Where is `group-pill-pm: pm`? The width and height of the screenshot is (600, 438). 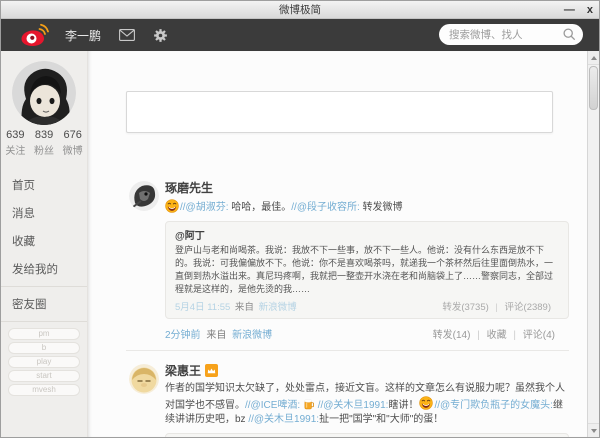
group-pill-pm: pm is located at coordinates (44, 334).